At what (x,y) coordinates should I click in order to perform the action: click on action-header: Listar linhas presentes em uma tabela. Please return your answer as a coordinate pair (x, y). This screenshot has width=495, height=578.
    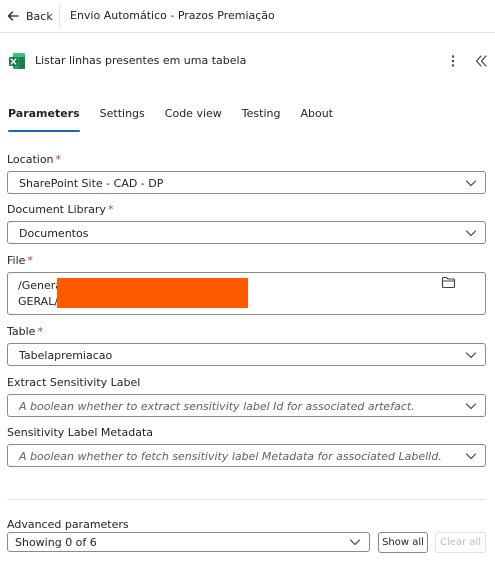
    Looking at the image, I should click on (247, 61).